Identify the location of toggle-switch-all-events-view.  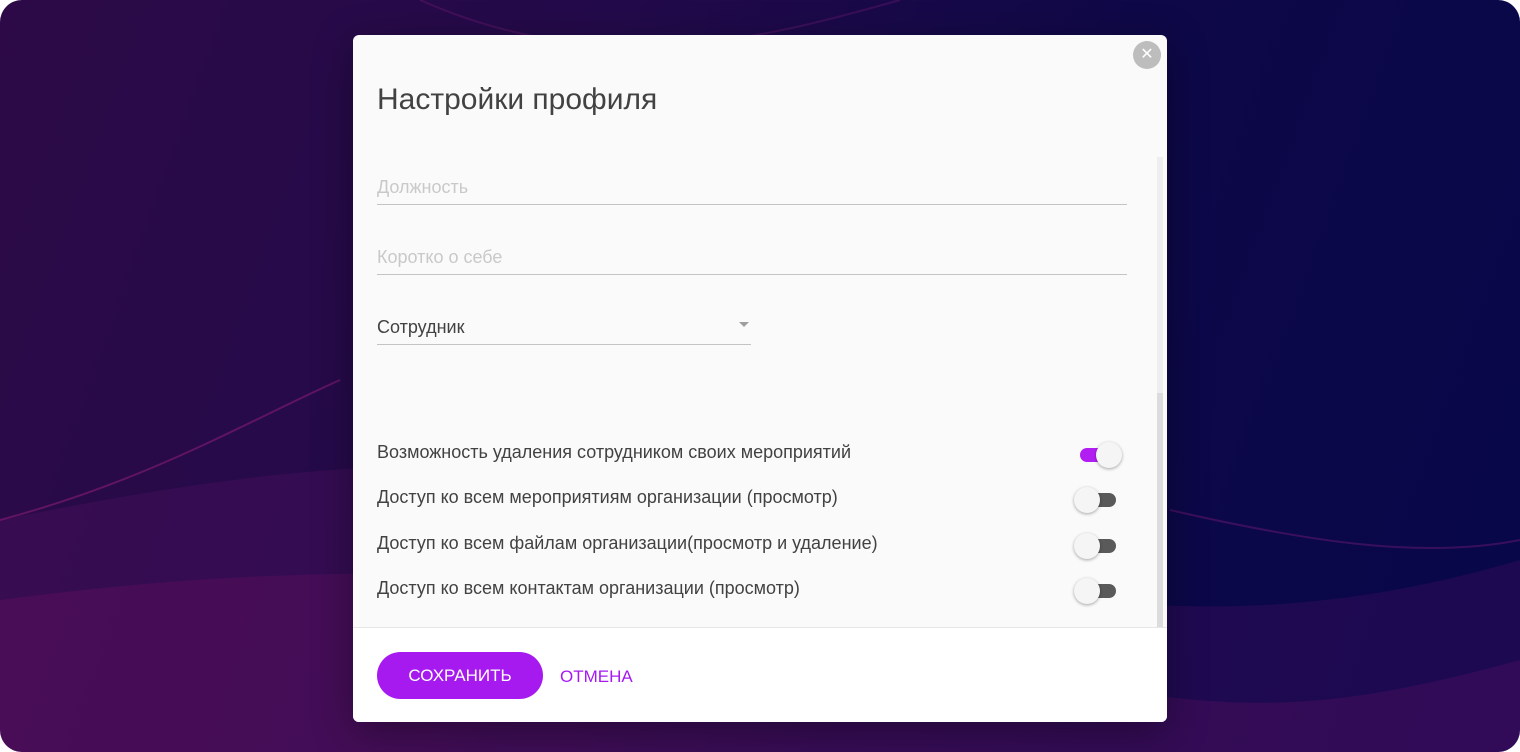
(1095, 500).